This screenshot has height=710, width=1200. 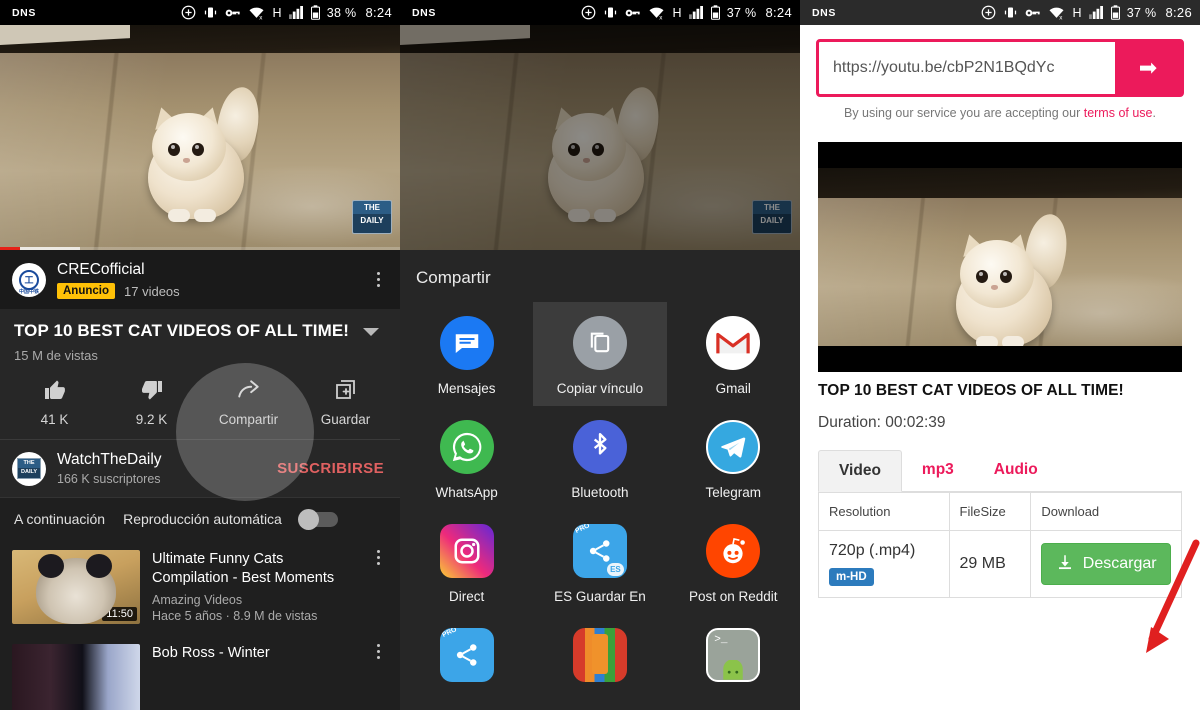 What do you see at coordinates (1000, 257) in the screenshot?
I see `video-thumbnail-preview` at bounding box center [1000, 257].